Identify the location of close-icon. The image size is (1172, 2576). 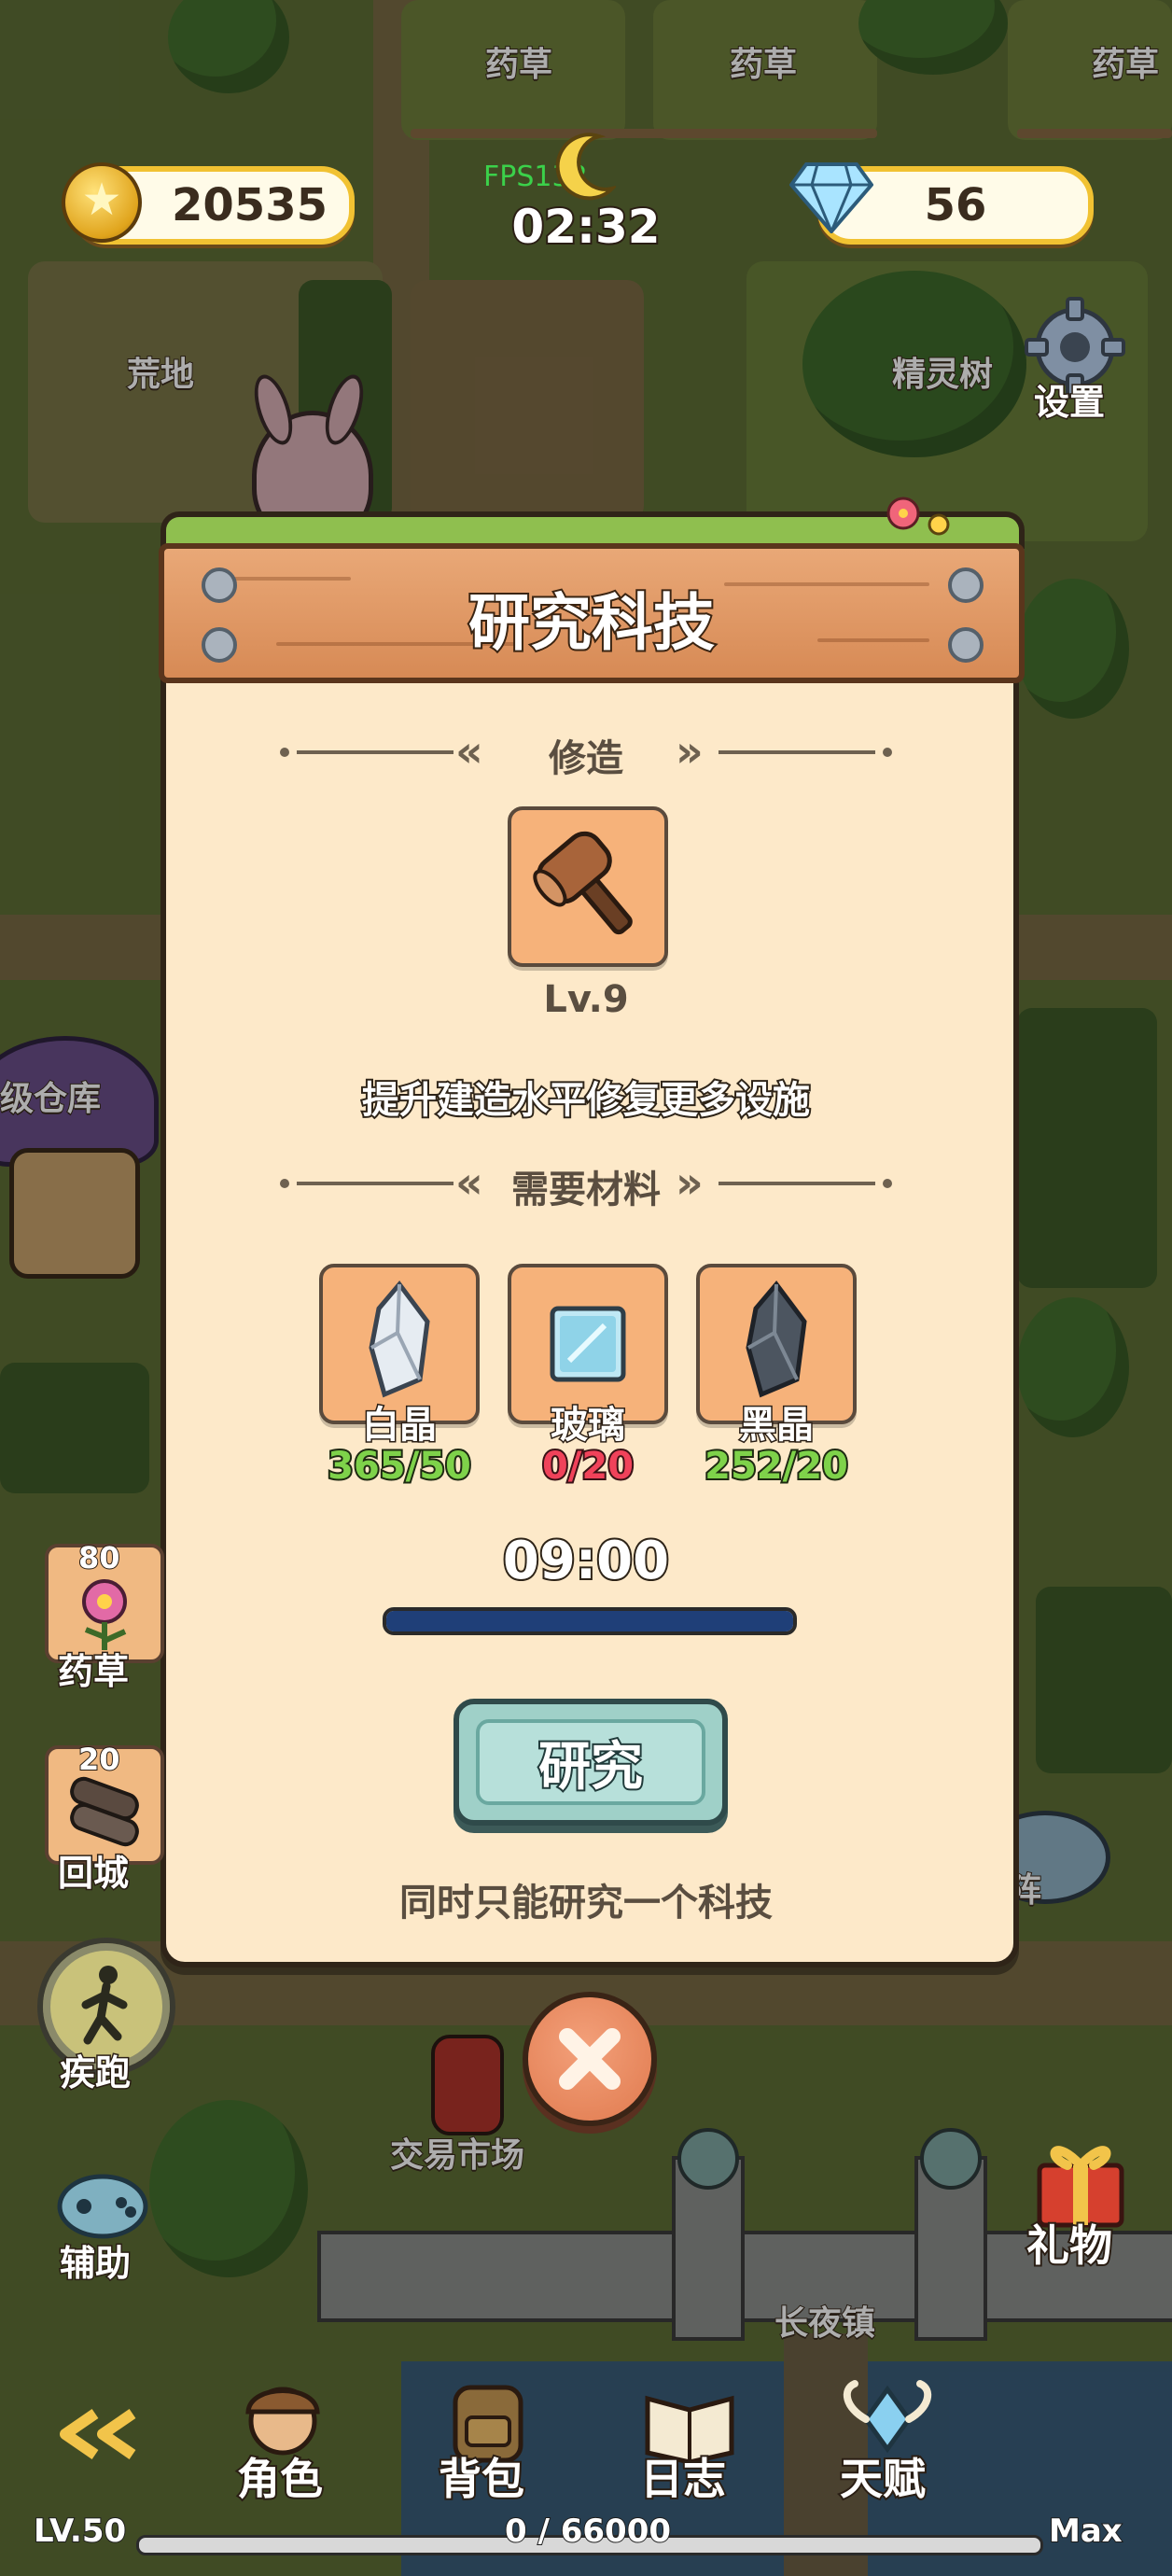
(590, 2059).